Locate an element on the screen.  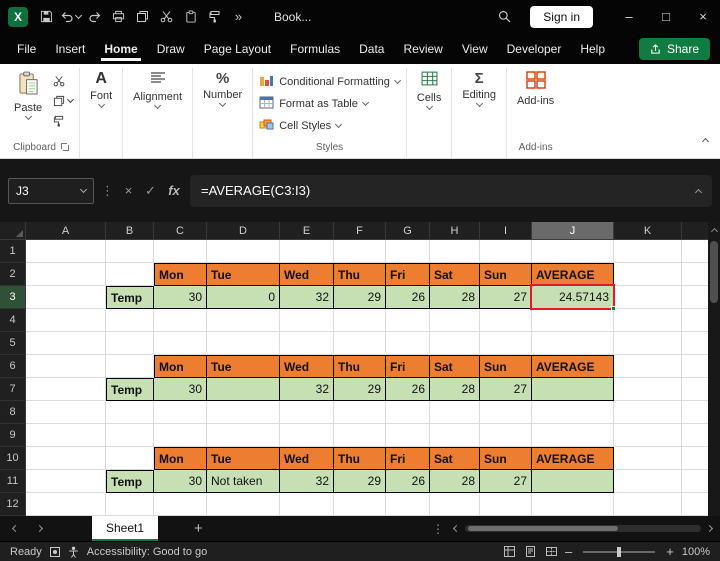
name-box: J3 is located at coordinates (51, 190).